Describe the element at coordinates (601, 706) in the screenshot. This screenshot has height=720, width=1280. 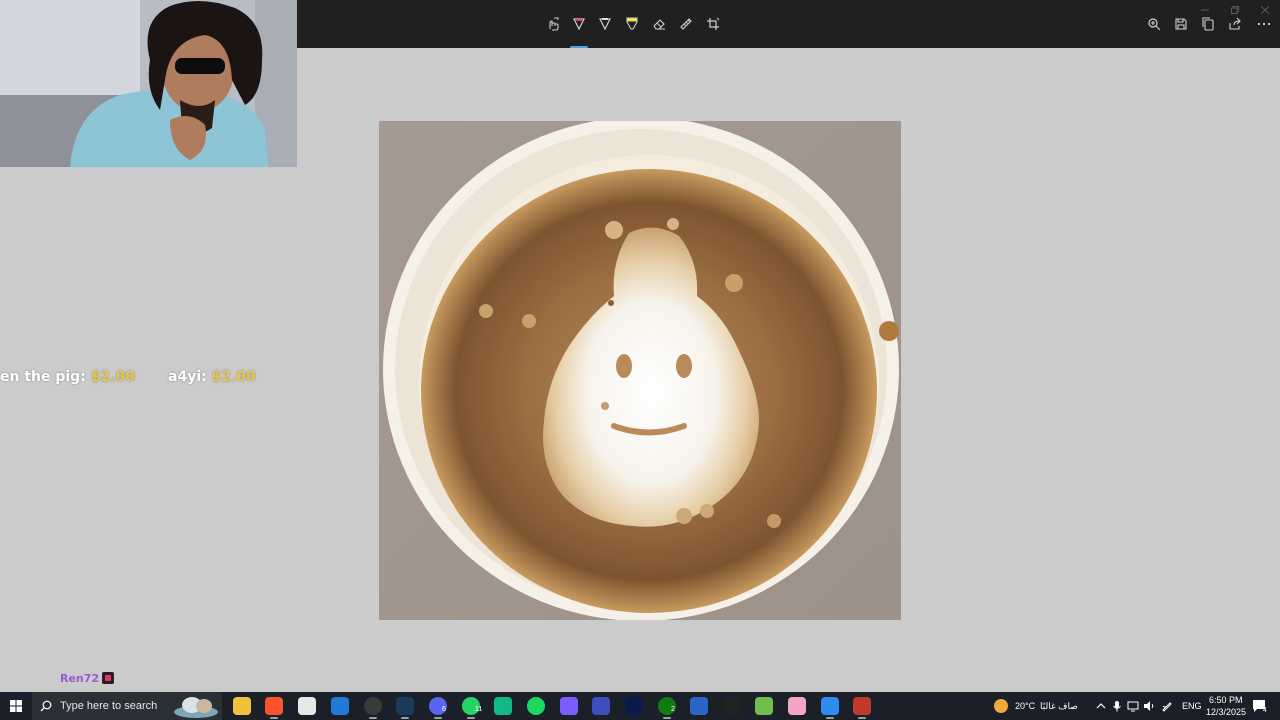
I see `vpn-icon` at that location.